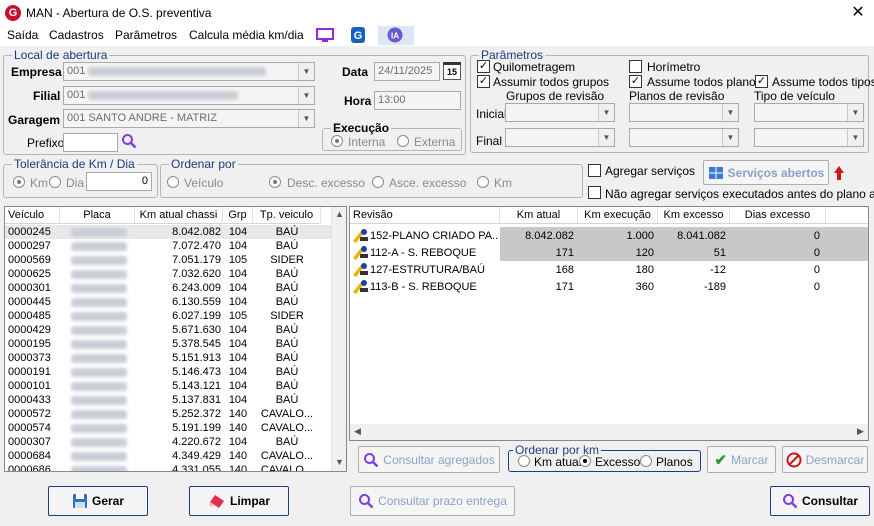  I want to click on col-km-atual-chassi: Km atual chassi, so click(179, 215).